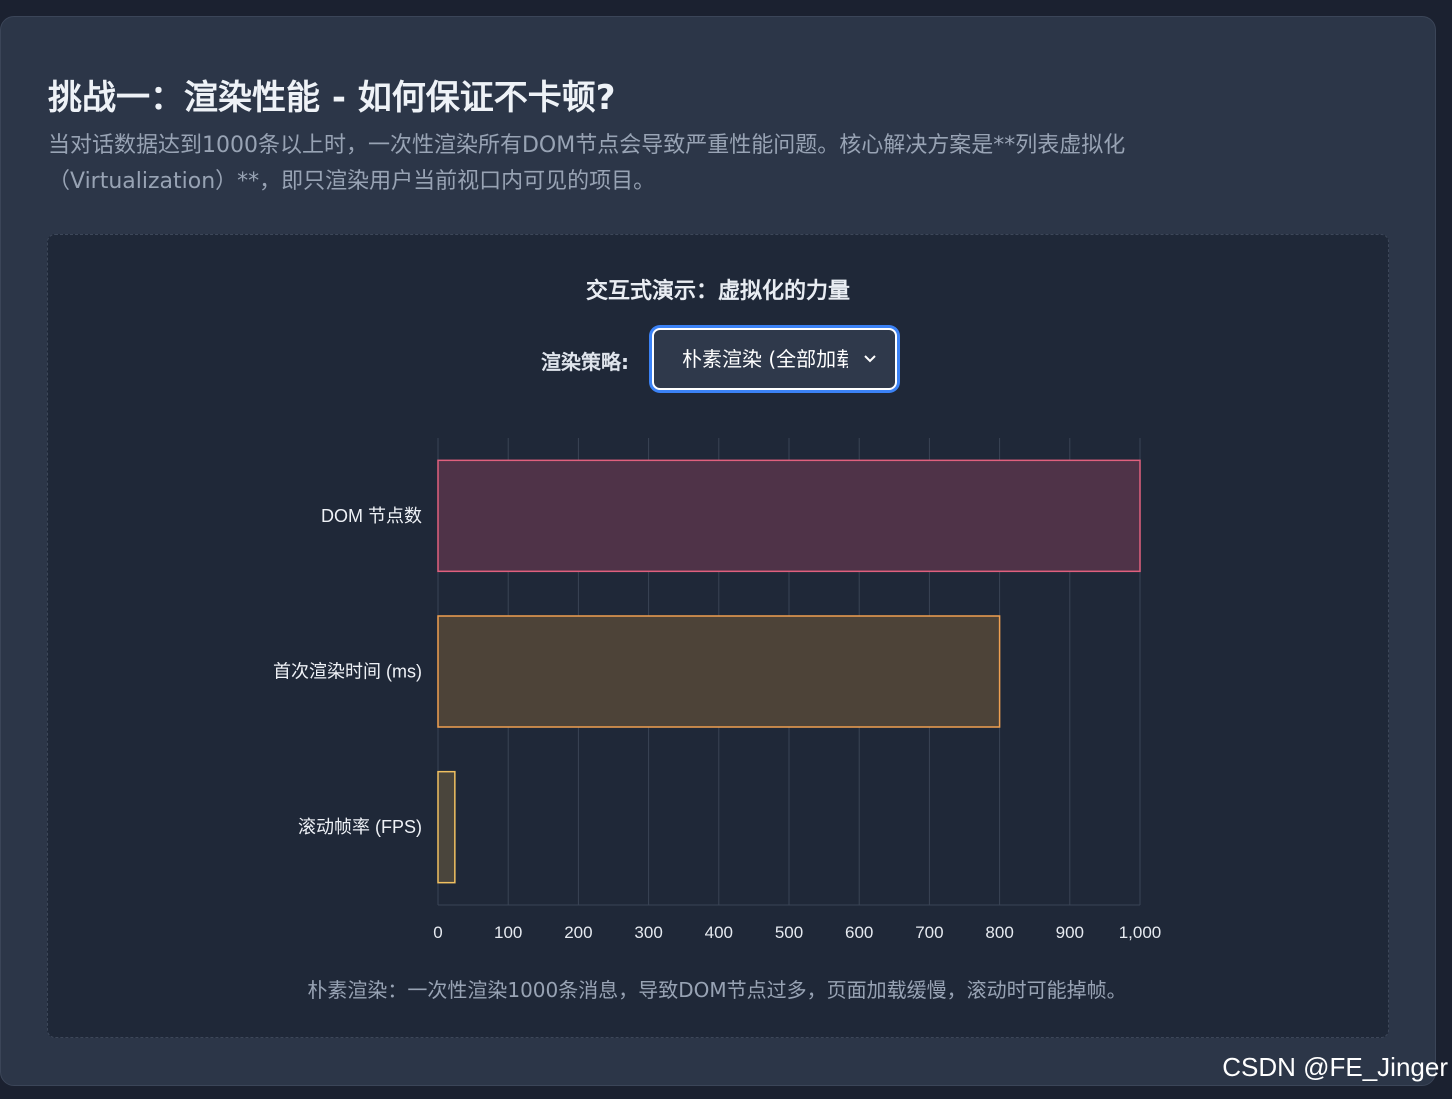 This screenshot has width=1452, height=1099. Describe the element at coordinates (1140, 932) in the screenshot. I see `x-tick-label: 1,000` at that location.